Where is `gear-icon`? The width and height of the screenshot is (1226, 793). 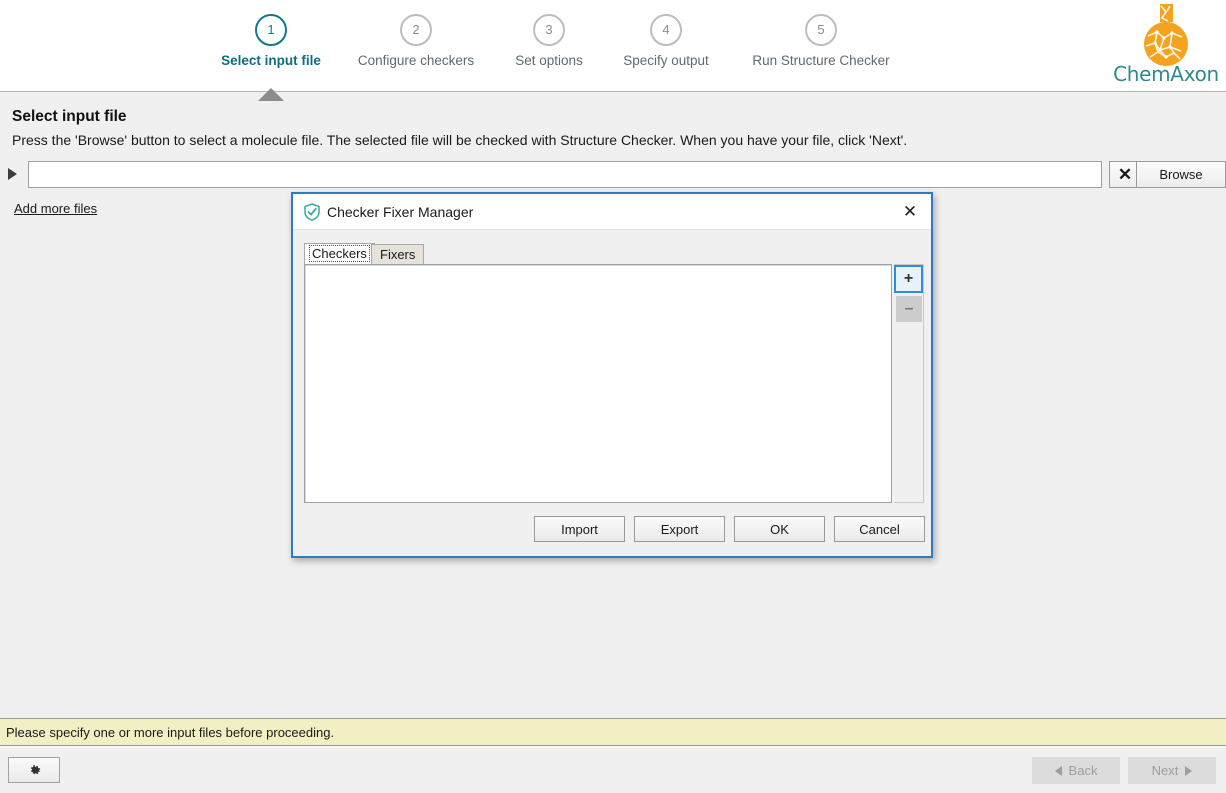 gear-icon is located at coordinates (35, 769).